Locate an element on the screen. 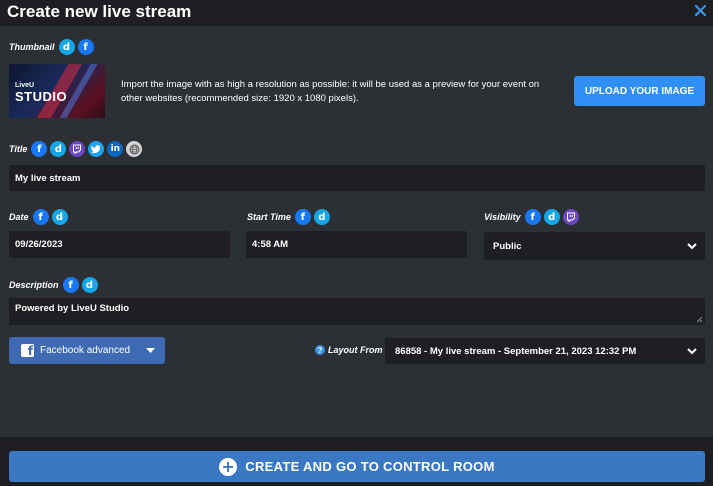 The width and height of the screenshot is (713, 486). twitter-icon is located at coordinates (96, 149).